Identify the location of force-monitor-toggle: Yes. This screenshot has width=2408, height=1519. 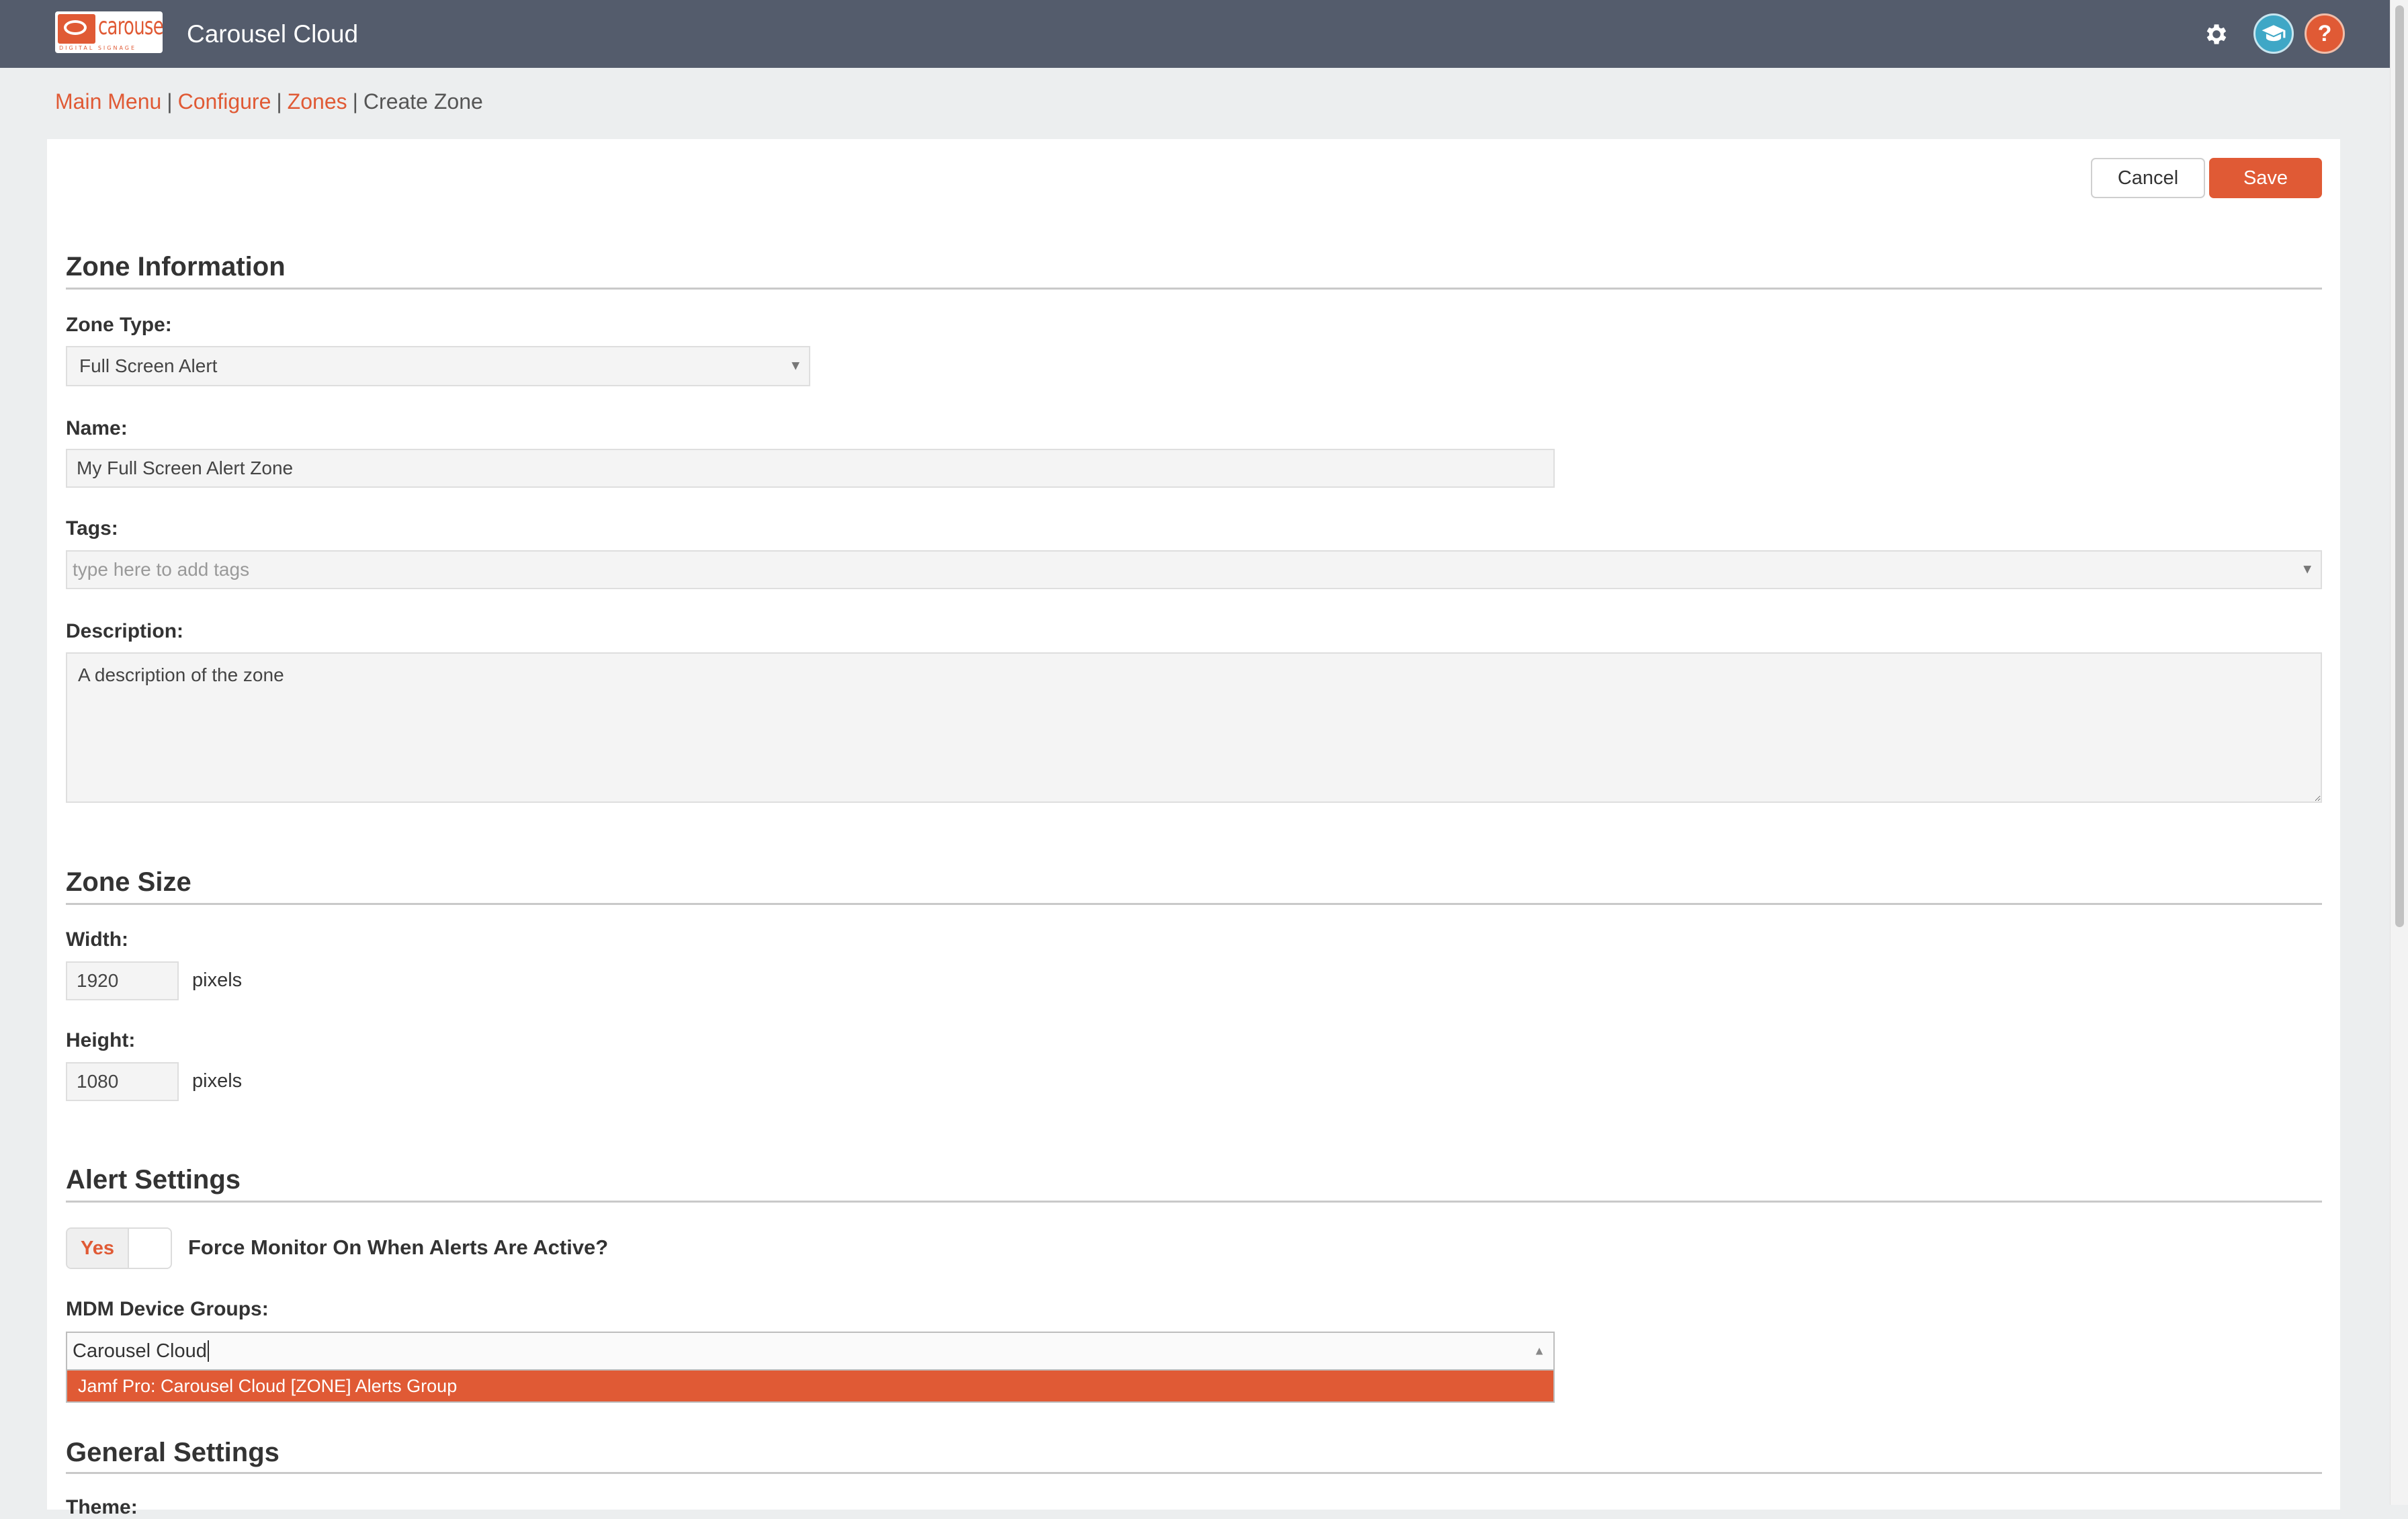
(119, 1248).